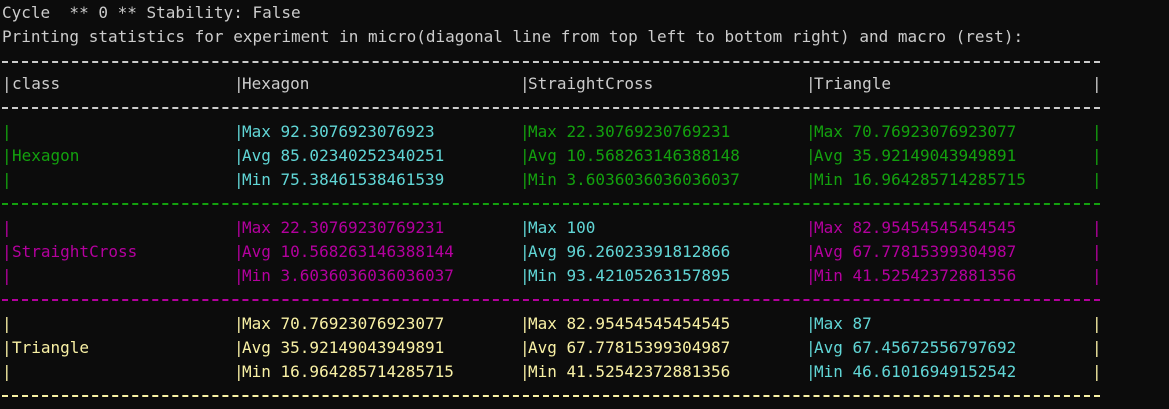  I want to click on row-label-triangle: Triangle, so click(51, 347).